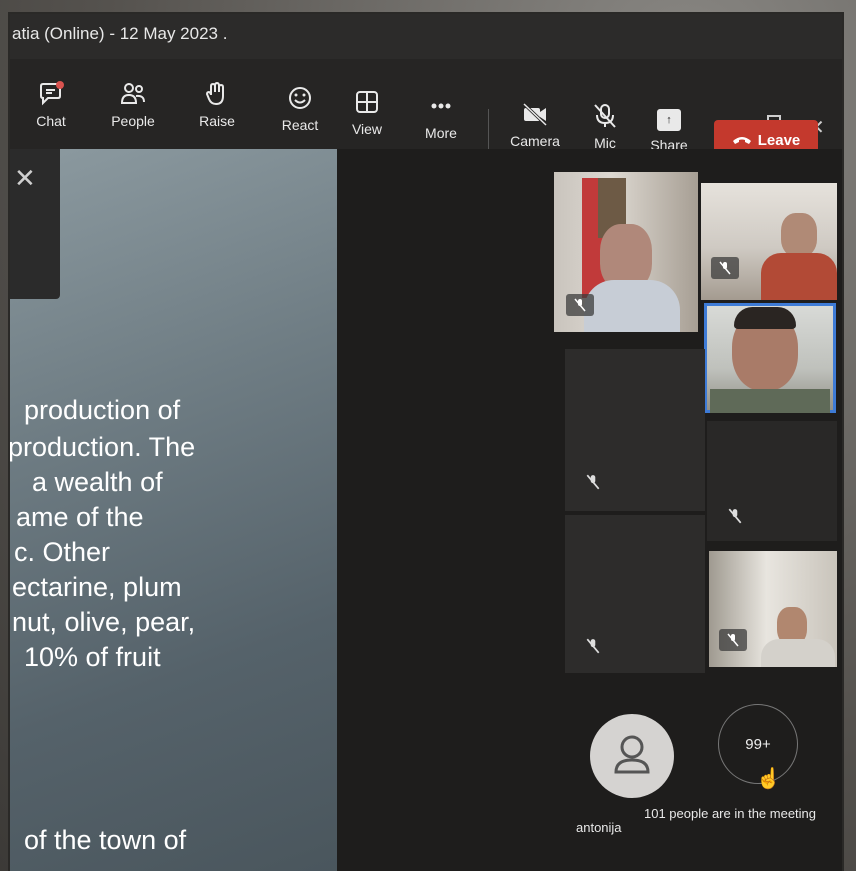  Describe the element at coordinates (367, 129) in the screenshot. I see `view-label: View` at that location.